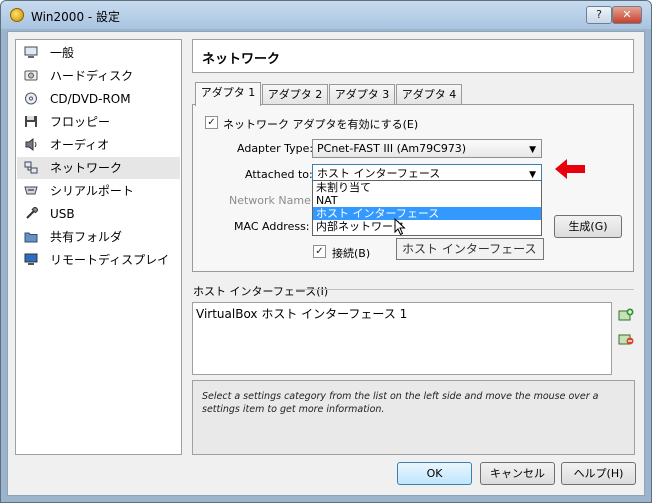 The width and height of the screenshot is (652, 503). I want to click on tab-adapter-4: アダプタ 4, so click(429, 94).